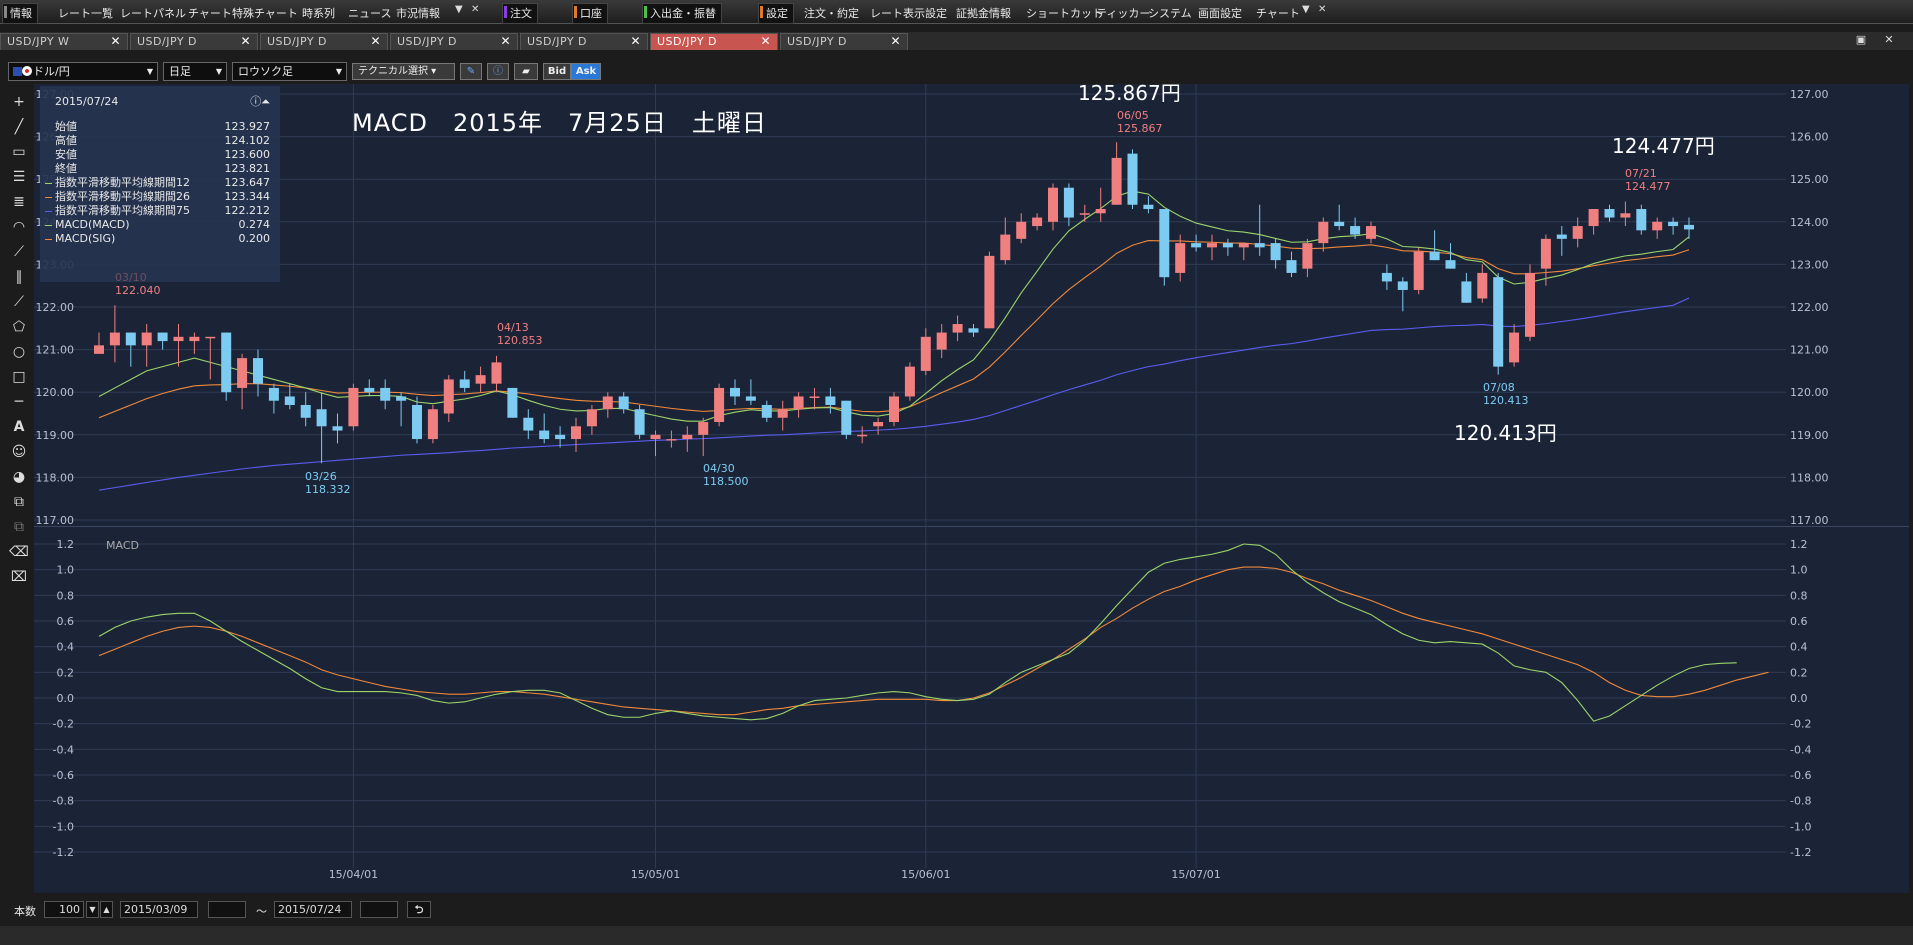  Describe the element at coordinates (19, 552) in the screenshot. I see `eraser-icon: ⌫` at that location.